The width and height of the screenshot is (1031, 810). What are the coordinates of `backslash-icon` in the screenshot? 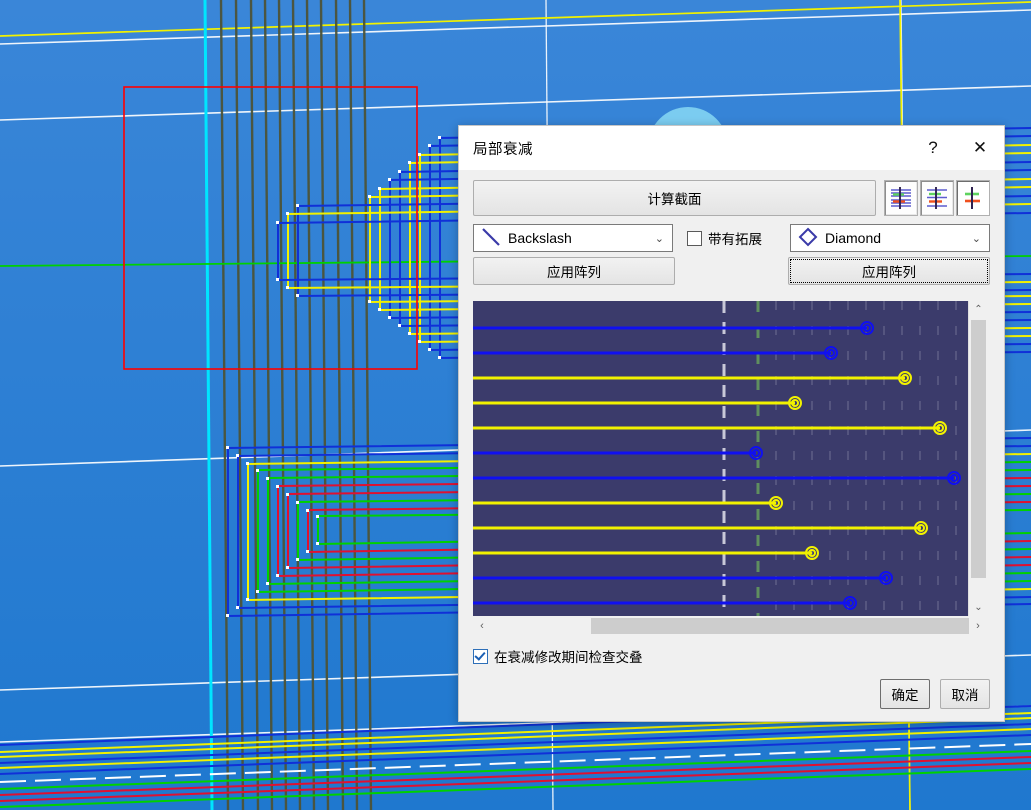 It's located at (491, 238).